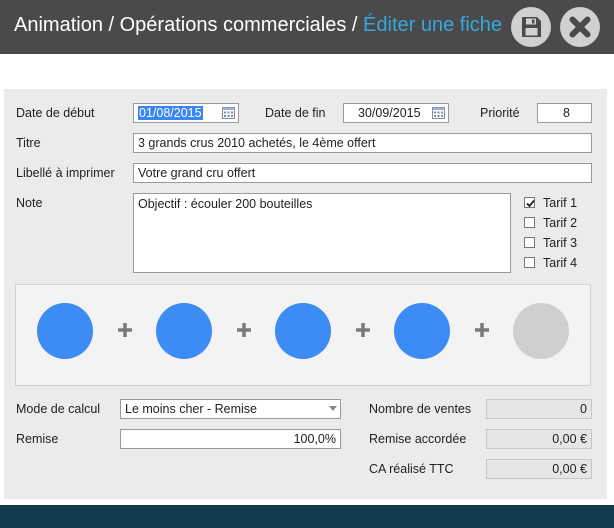  Describe the element at coordinates (418, 439) in the screenshot. I see `granted-discount-label: Remise accordée` at that location.